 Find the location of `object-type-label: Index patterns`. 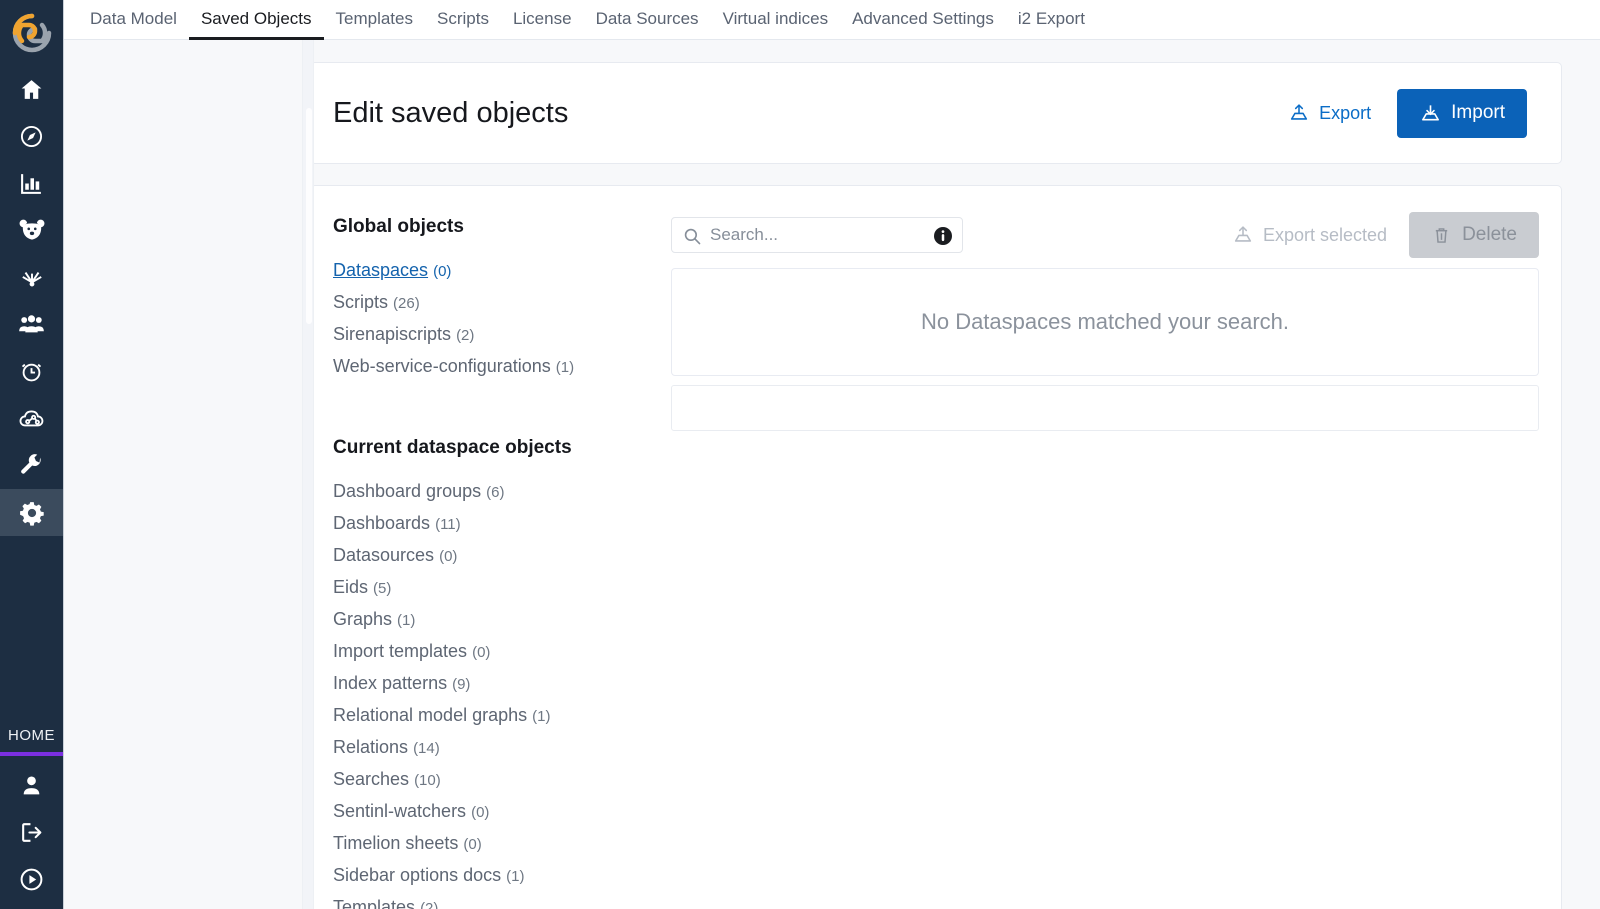

object-type-label: Index patterns is located at coordinates (390, 683).